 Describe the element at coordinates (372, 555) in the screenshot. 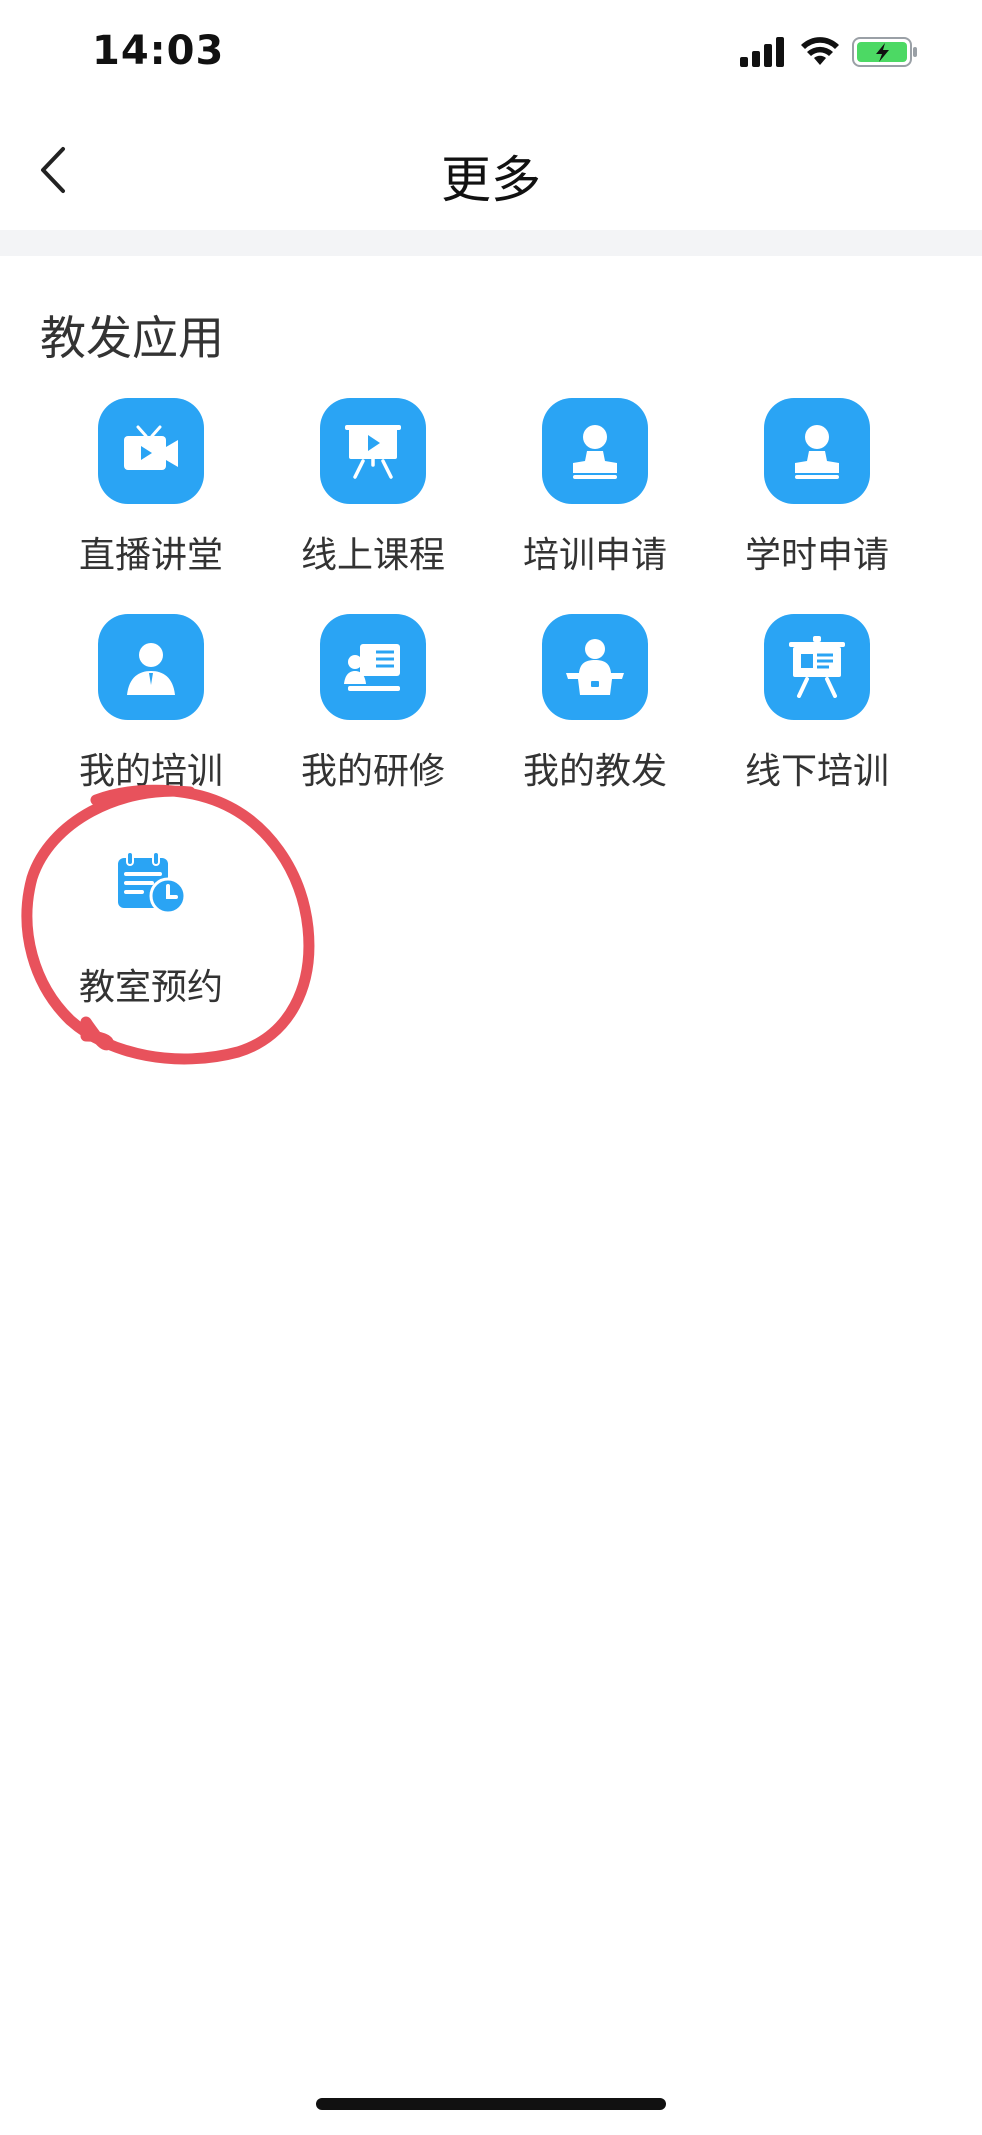

I see `app-label: 线上课程` at that location.